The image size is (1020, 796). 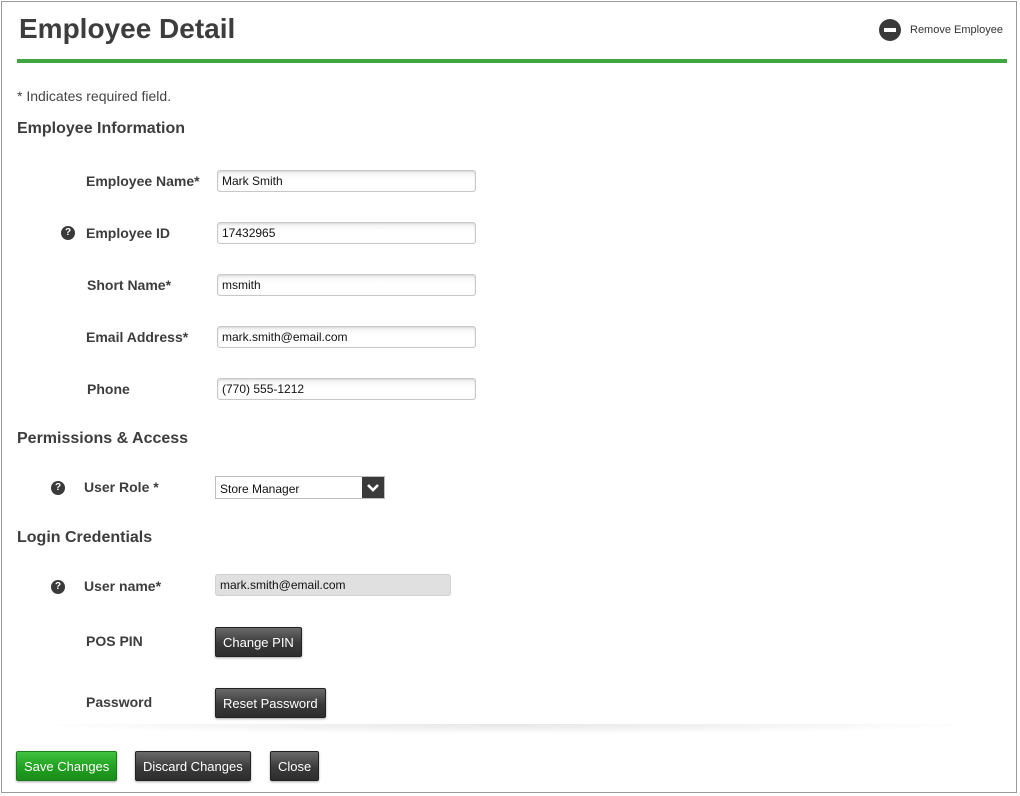 What do you see at coordinates (373, 487) in the screenshot?
I see `chevron-down-icon` at bounding box center [373, 487].